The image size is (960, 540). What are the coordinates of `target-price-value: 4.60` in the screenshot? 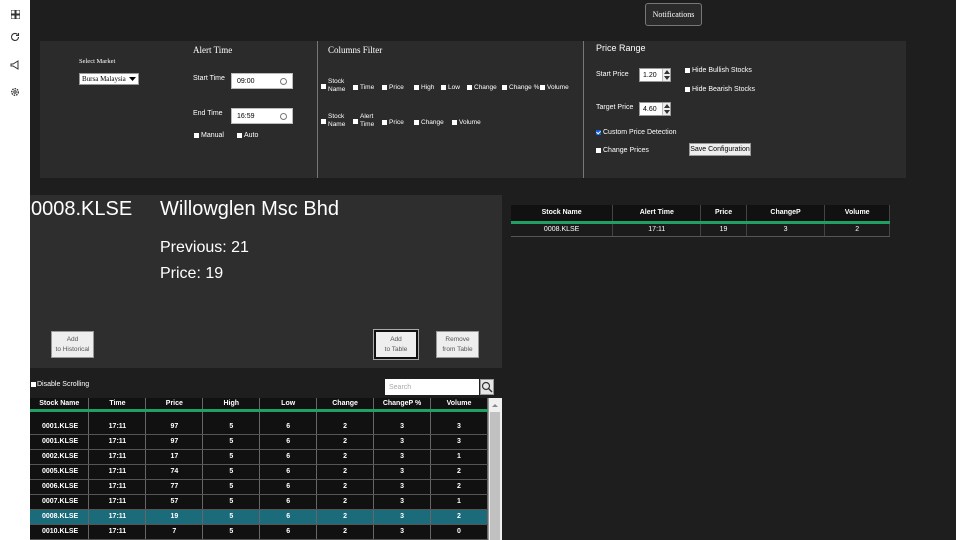 It's located at (650, 109).